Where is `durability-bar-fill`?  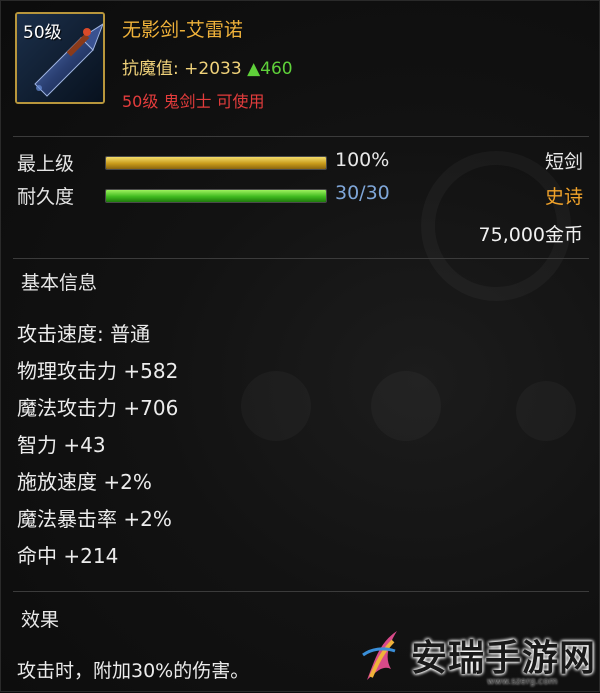
durability-bar-fill is located at coordinates (216, 196).